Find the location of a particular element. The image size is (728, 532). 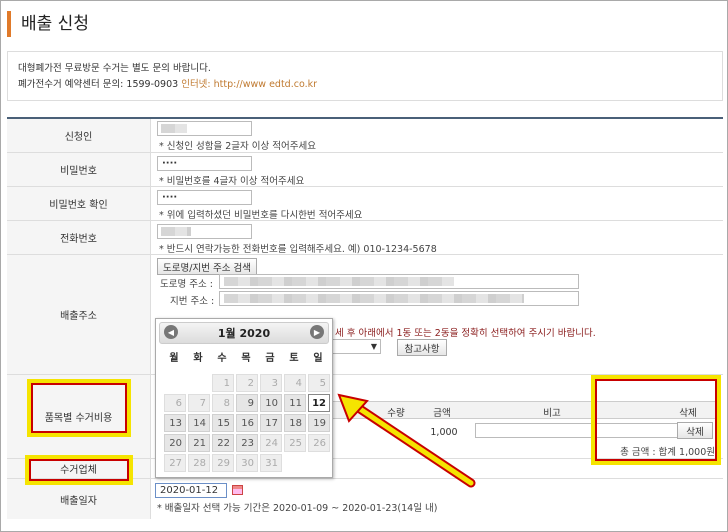

calendar-day: 29 is located at coordinates (223, 463).